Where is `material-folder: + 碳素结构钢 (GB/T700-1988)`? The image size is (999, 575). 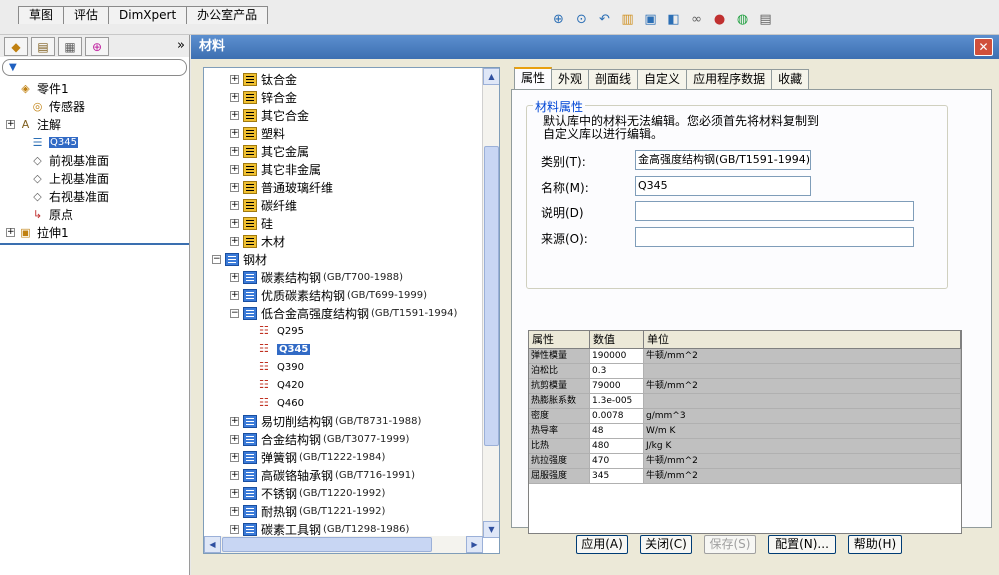
material-folder: + 碳素结构钢 (GB/T700-1988) is located at coordinates (343, 277).